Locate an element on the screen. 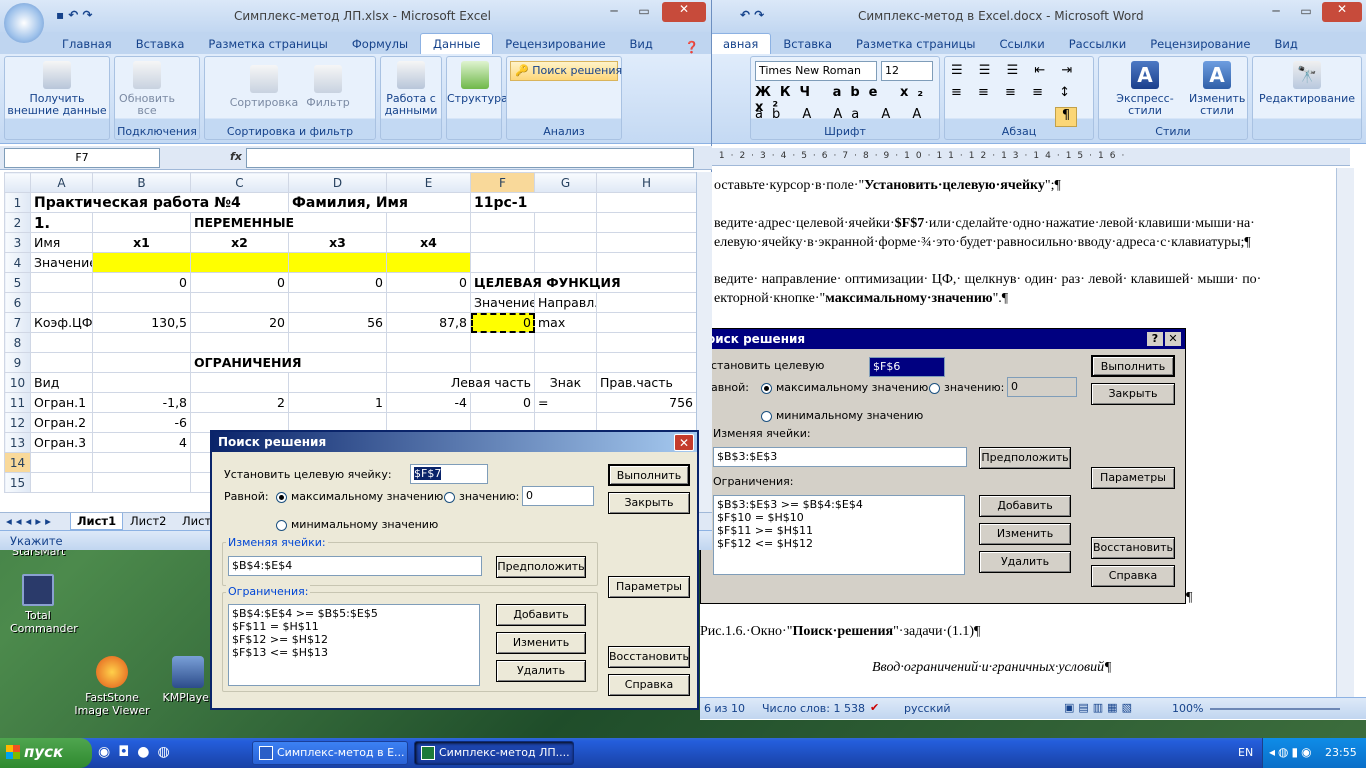 Image resolution: width=1366 pixels, height=768 pixels. run-button: Выполнить is located at coordinates (649, 475).